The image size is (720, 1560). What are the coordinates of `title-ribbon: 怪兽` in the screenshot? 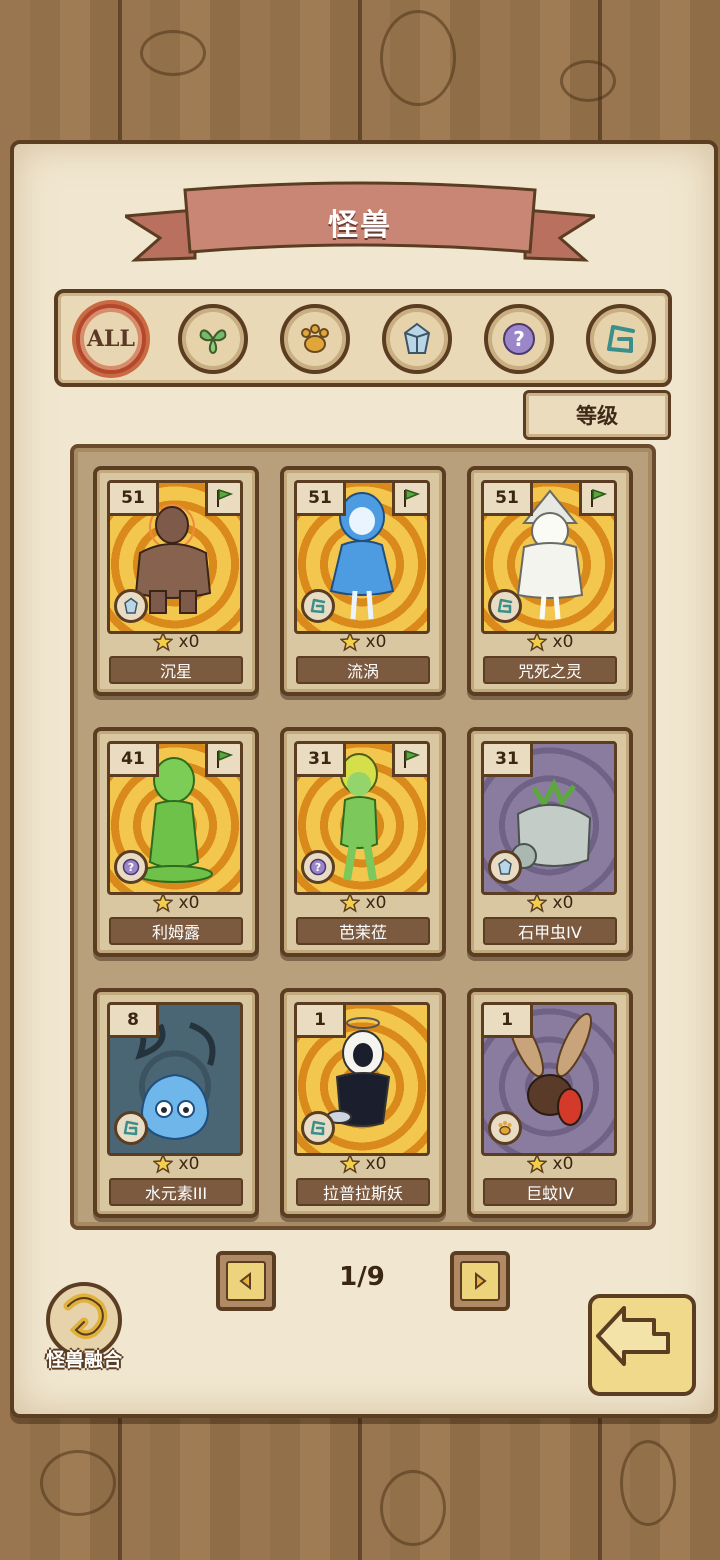 It's located at (360, 227).